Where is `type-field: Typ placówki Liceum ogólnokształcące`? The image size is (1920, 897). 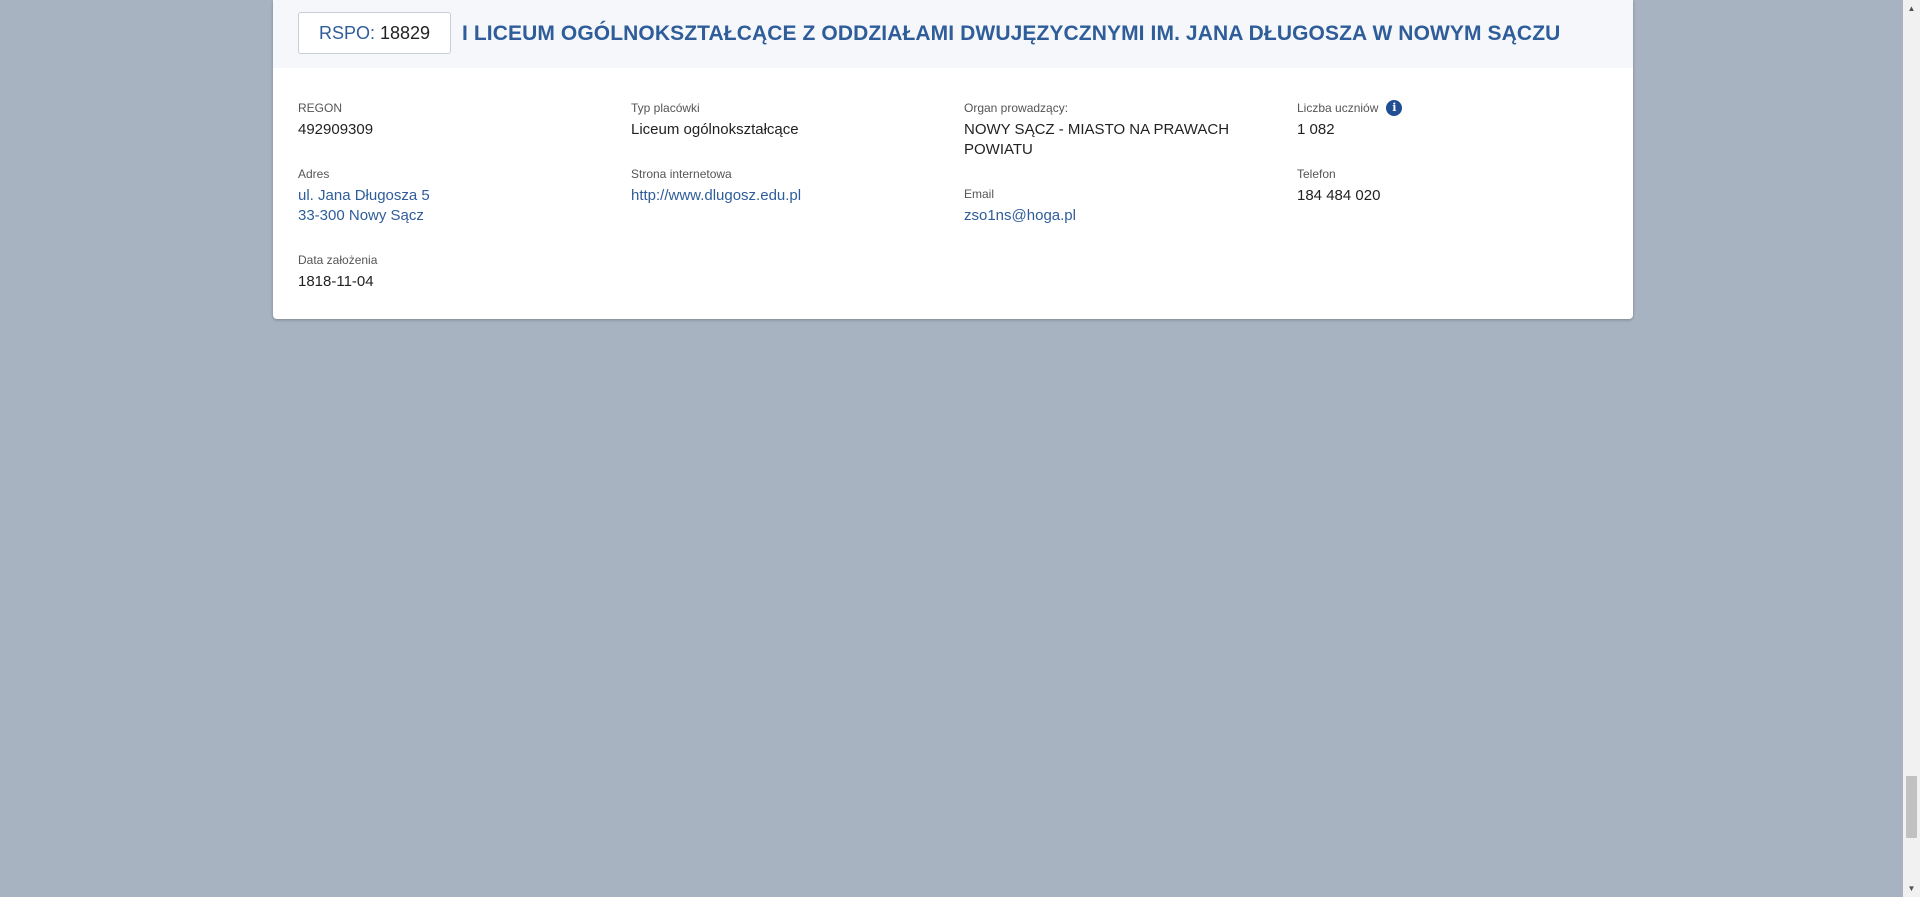
type-field: Typ placówki Liceum ogólnokształcące is located at coordinates (781, 120).